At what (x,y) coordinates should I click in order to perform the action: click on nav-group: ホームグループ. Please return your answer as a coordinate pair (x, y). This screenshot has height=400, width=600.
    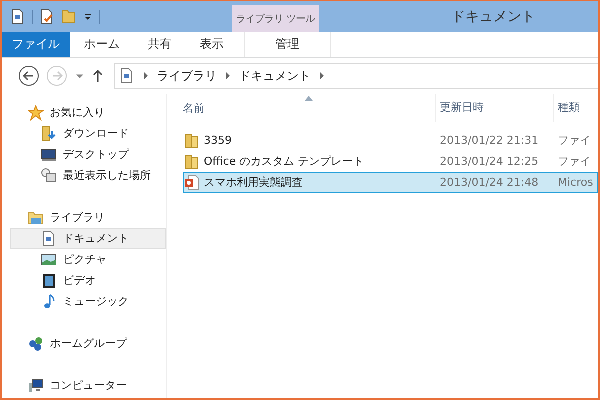
    Looking at the image, I should click on (84, 343).